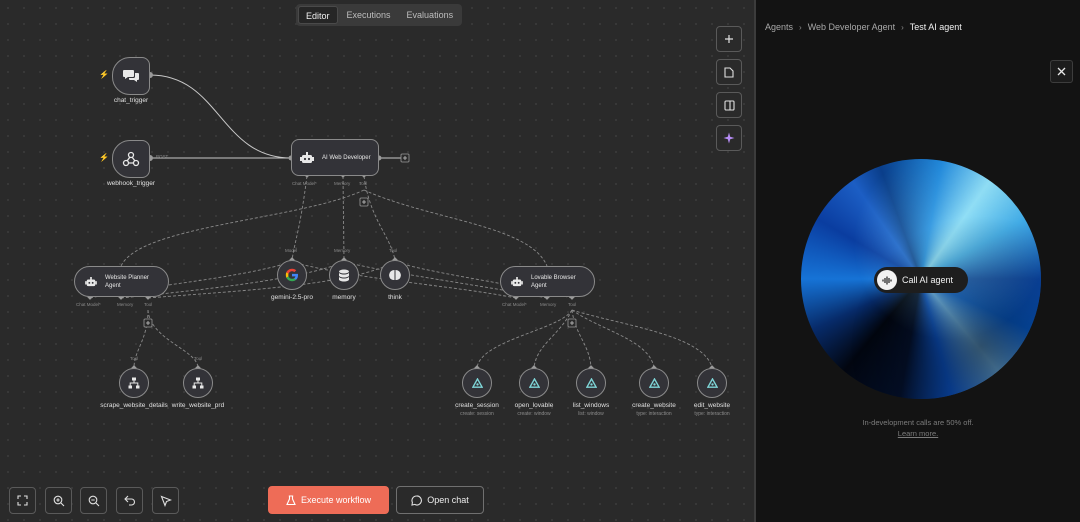 The width and height of the screenshot is (1080, 522). I want to click on plus-icon, so click(729, 39).